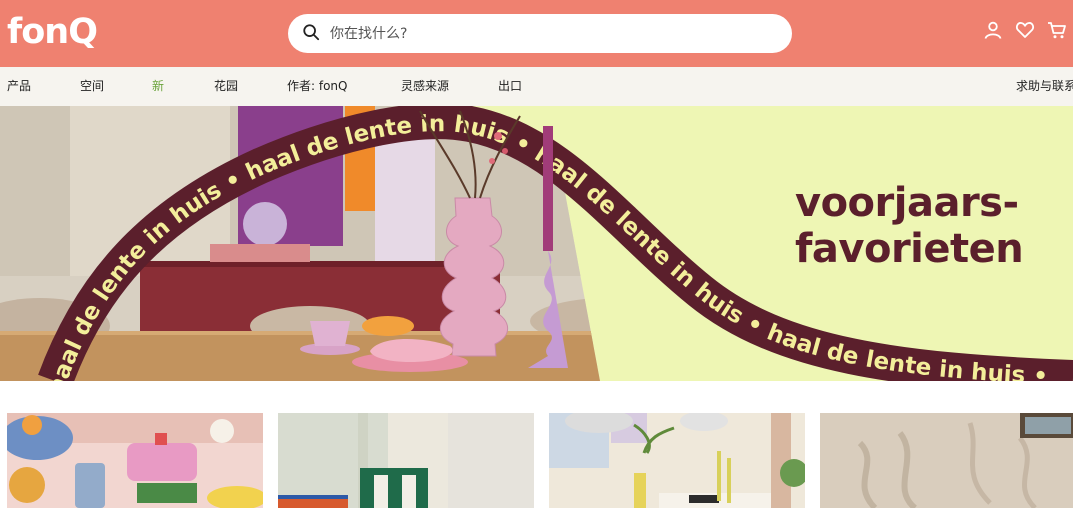  Describe the element at coordinates (1057, 31) in the screenshot. I see `cart-icon` at that location.